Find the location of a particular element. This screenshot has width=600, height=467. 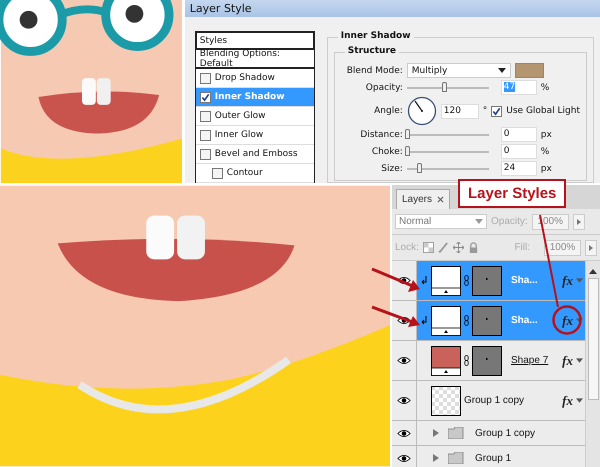

layer-row: Group 1 copy is located at coordinates (488, 433).